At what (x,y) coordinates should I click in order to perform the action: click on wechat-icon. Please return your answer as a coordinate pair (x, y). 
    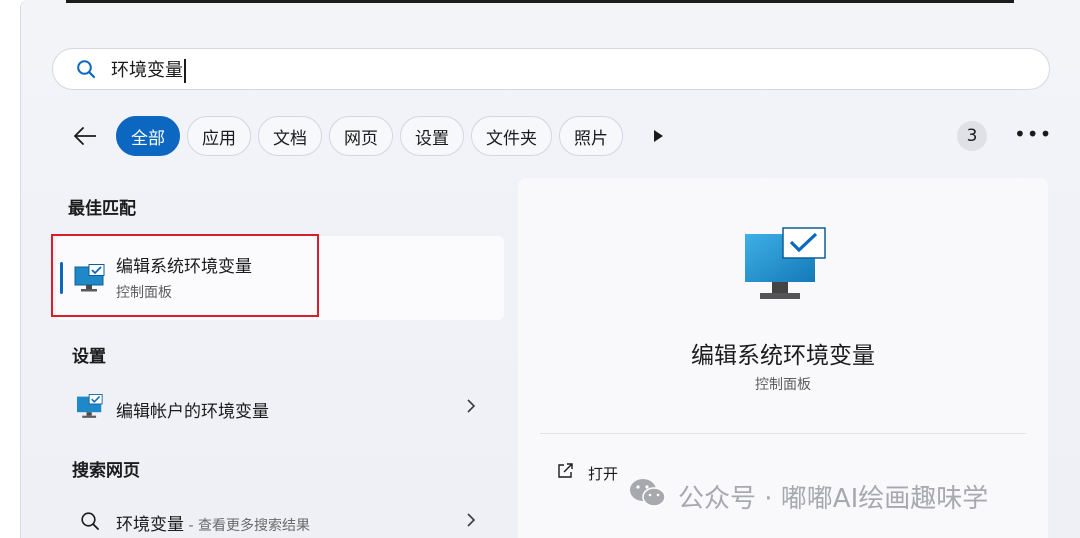
    Looking at the image, I should click on (648, 496).